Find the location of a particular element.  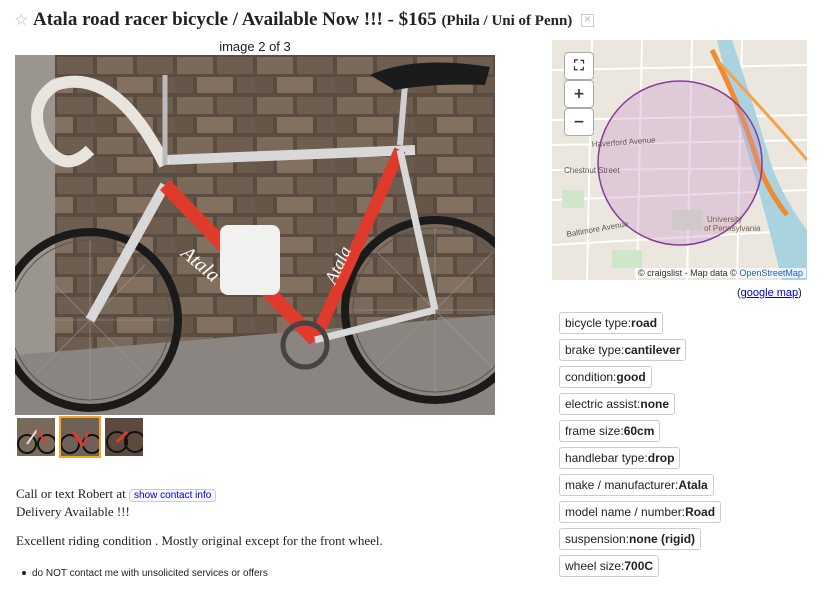

thumbnail-strip is located at coordinates (80, 437).